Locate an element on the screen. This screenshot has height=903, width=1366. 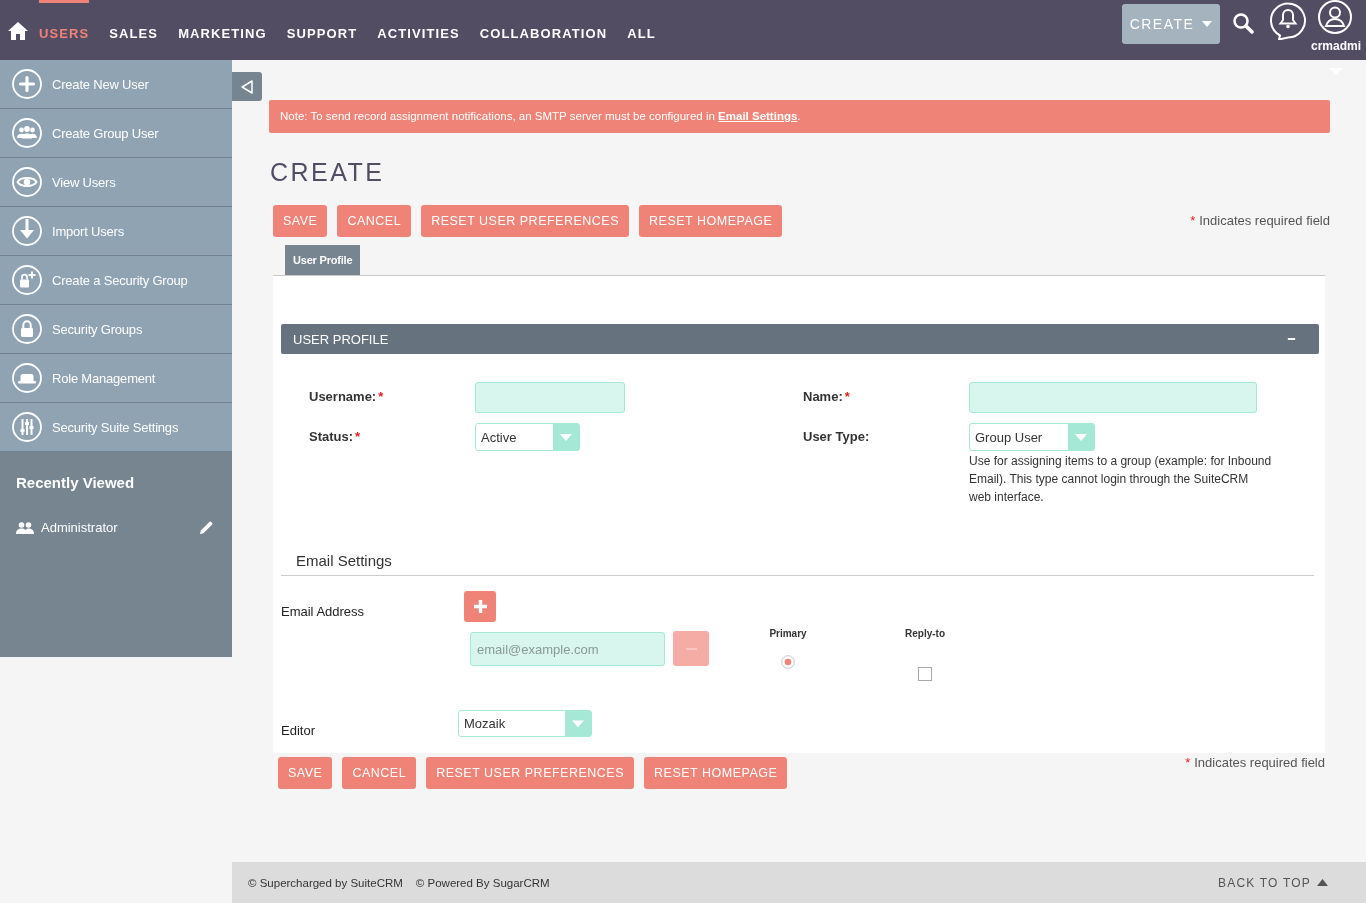
triangle-left-icon is located at coordinates (247, 86).